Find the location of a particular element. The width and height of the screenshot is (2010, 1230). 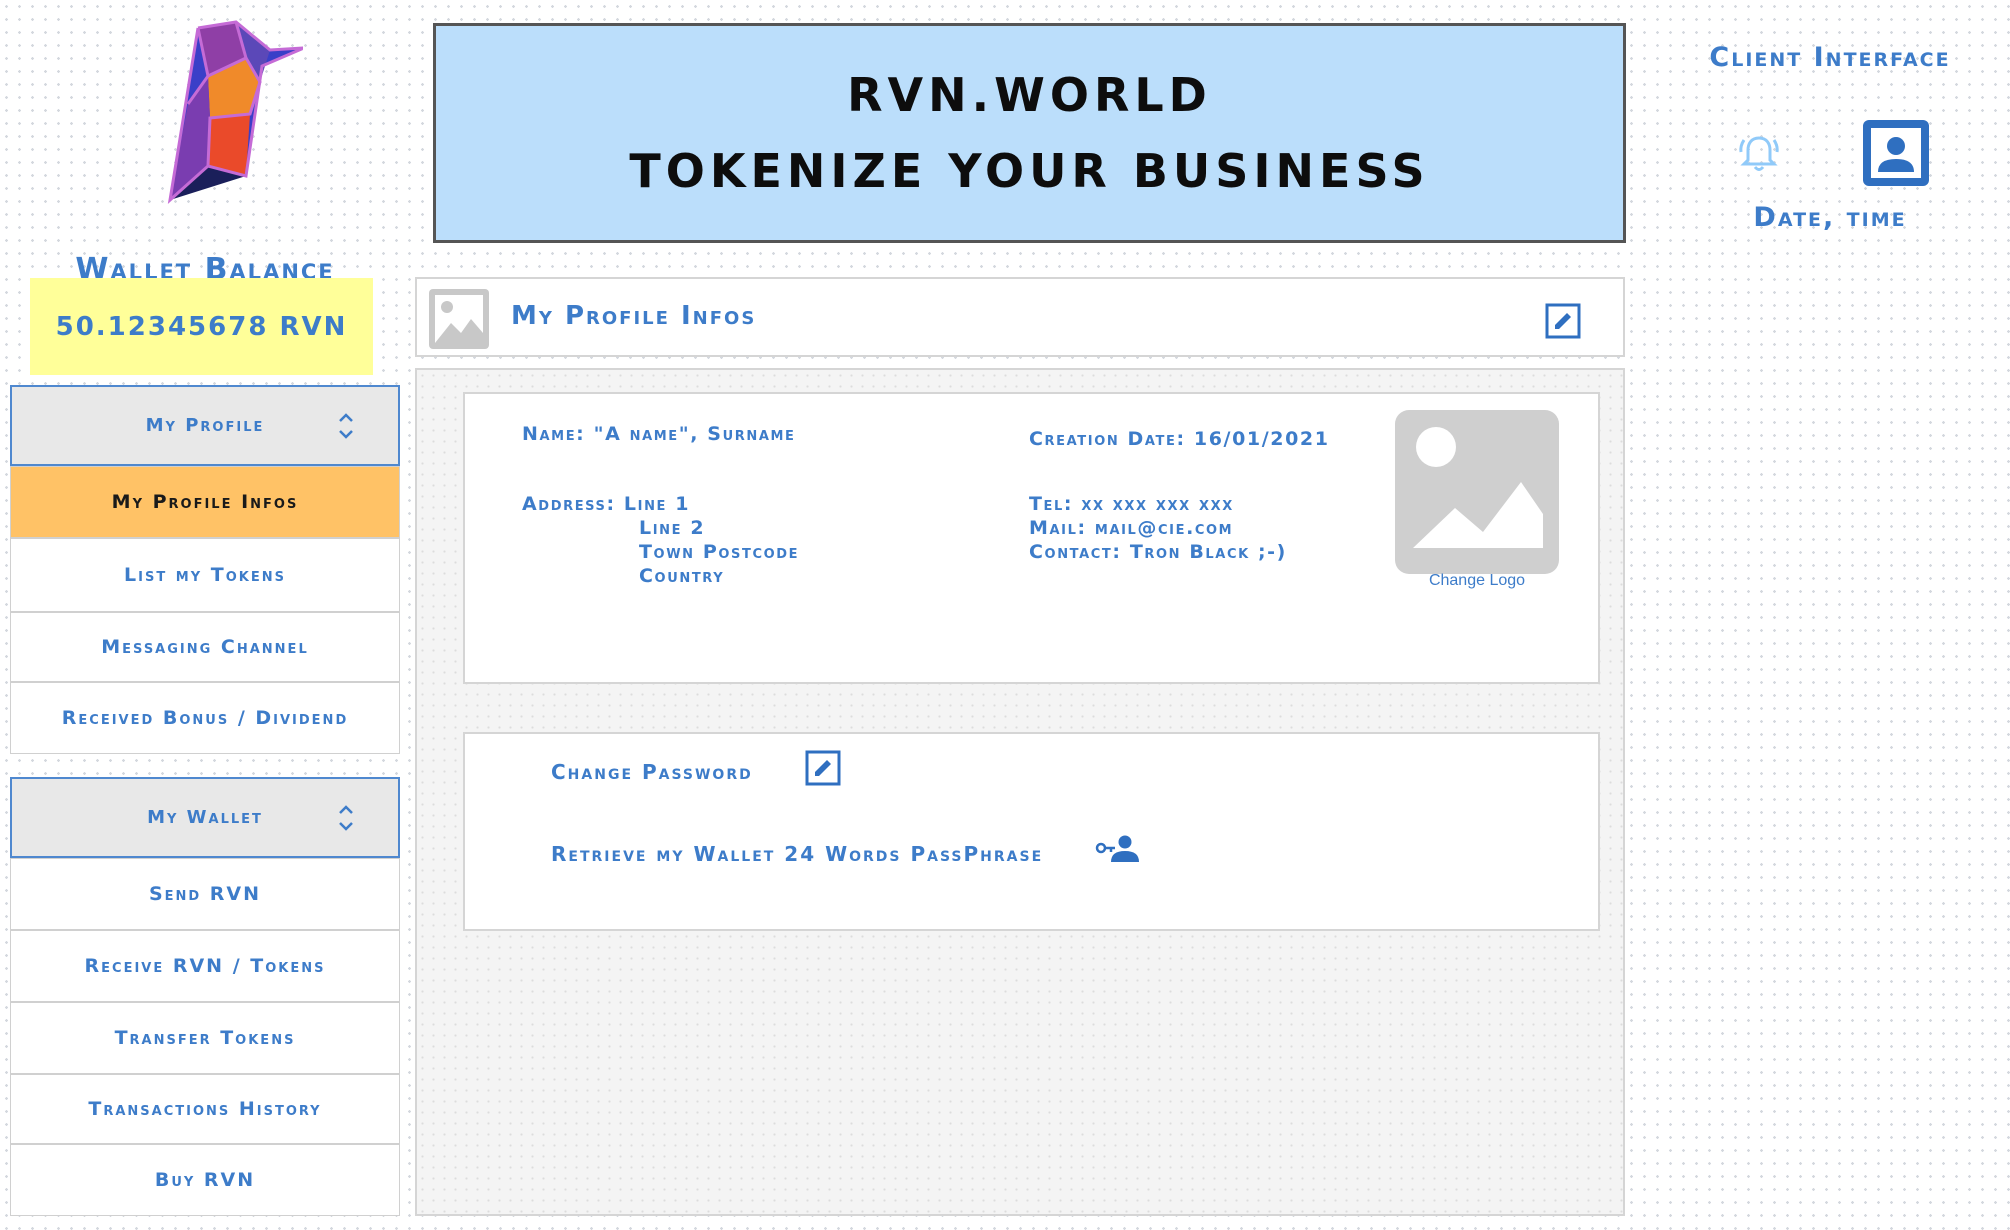

sidebar-item-messaging-channel: Messaging Channel is located at coordinates (205, 647).